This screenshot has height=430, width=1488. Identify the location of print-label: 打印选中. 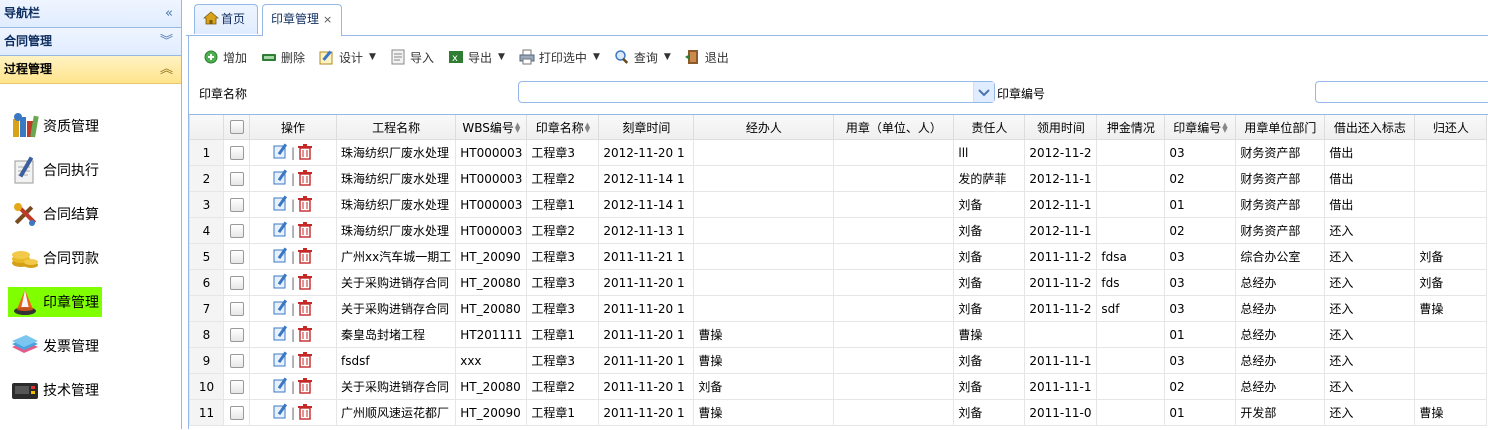
(562, 57).